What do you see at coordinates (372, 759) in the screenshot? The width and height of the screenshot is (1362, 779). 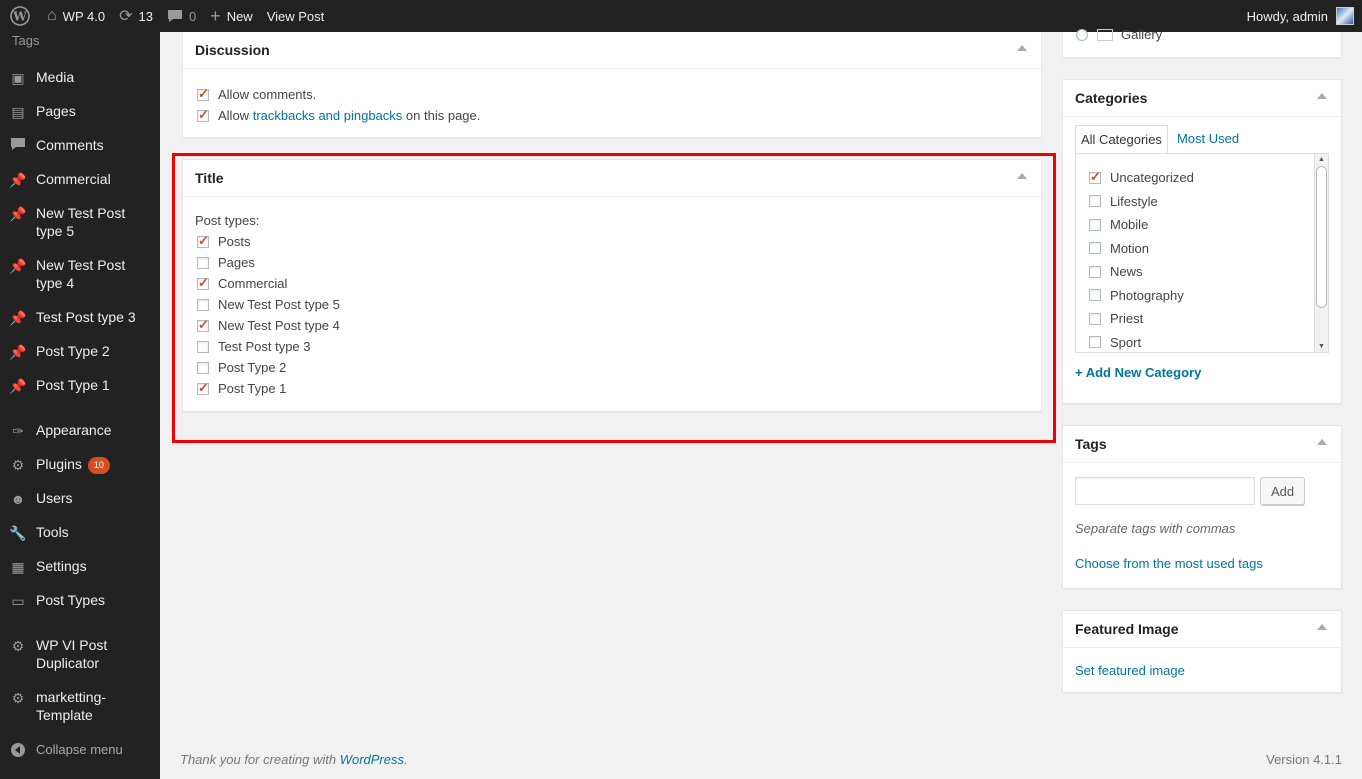 I see `wordpress-link: WordPress` at bounding box center [372, 759].